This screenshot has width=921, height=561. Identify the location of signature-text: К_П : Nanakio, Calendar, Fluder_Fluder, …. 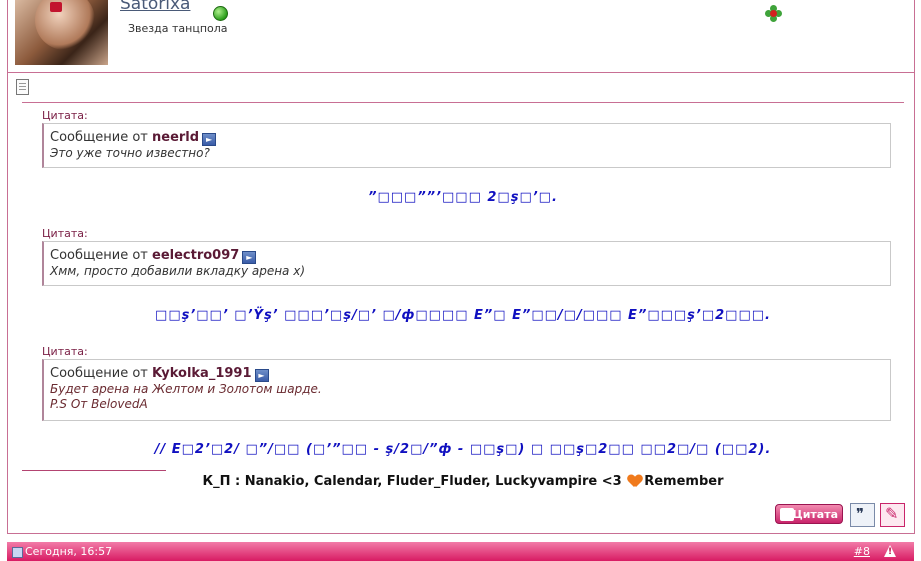
(412, 481).